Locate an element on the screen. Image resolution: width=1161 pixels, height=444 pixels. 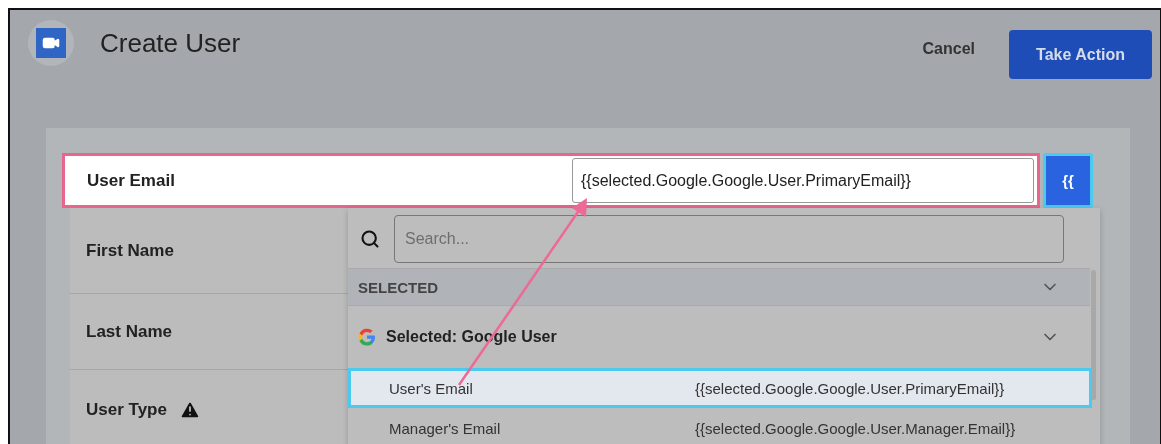
variable-button: {{ is located at coordinates (1068, 180).